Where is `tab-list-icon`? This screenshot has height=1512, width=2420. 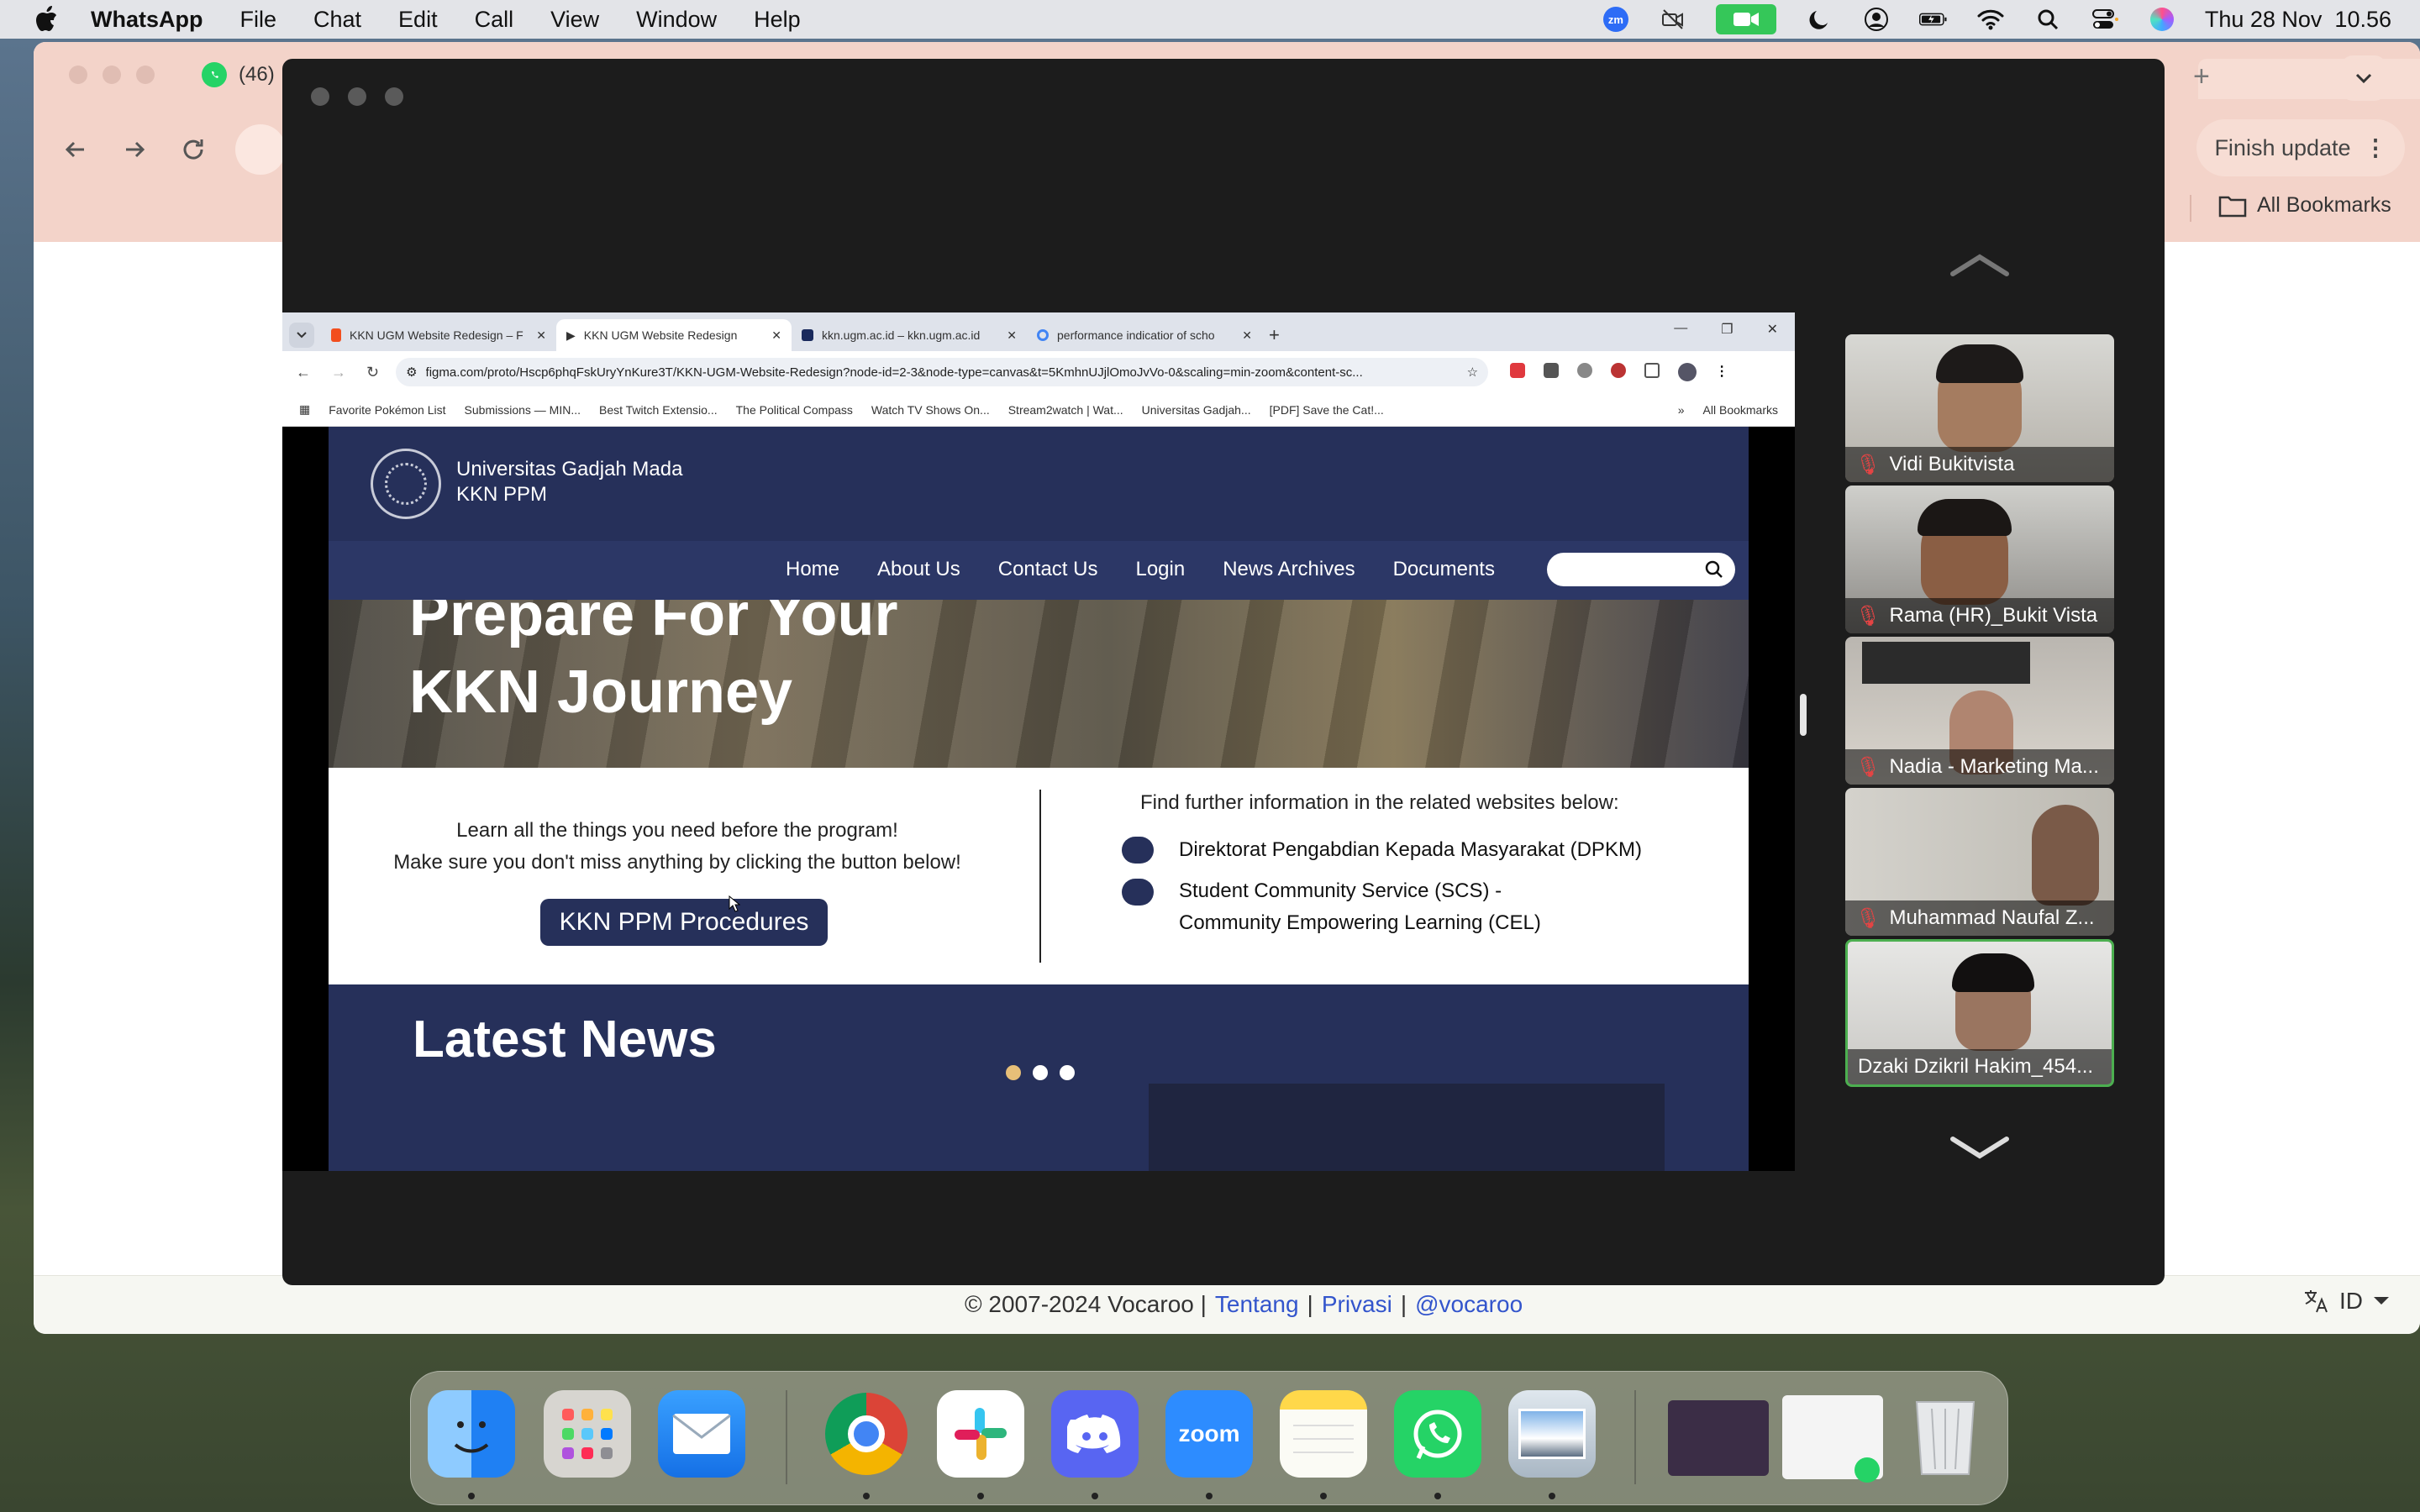 tab-list-icon is located at coordinates (301, 335).